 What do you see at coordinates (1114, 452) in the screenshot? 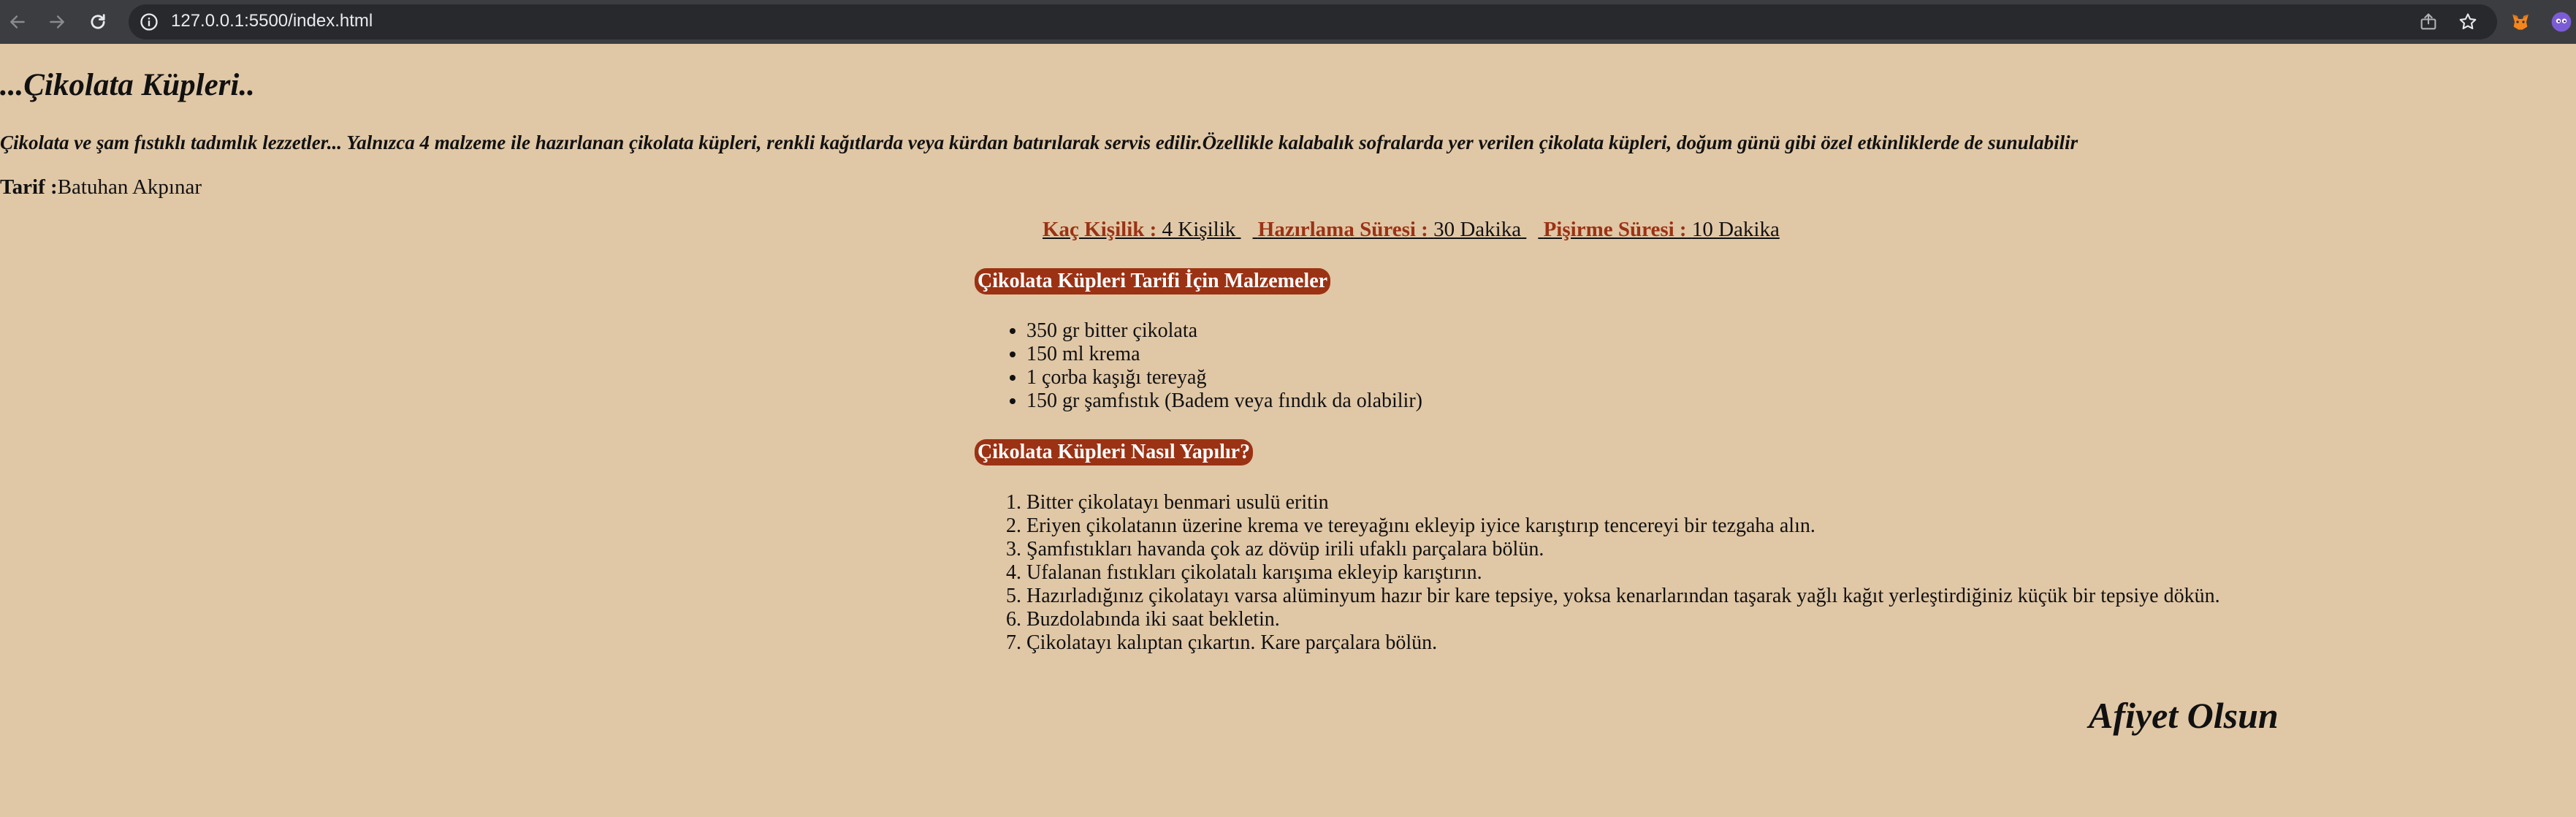
I see `steps-heading: Çikolata Küpleri Nasıl Yapılır?` at bounding box center [1114, 452].